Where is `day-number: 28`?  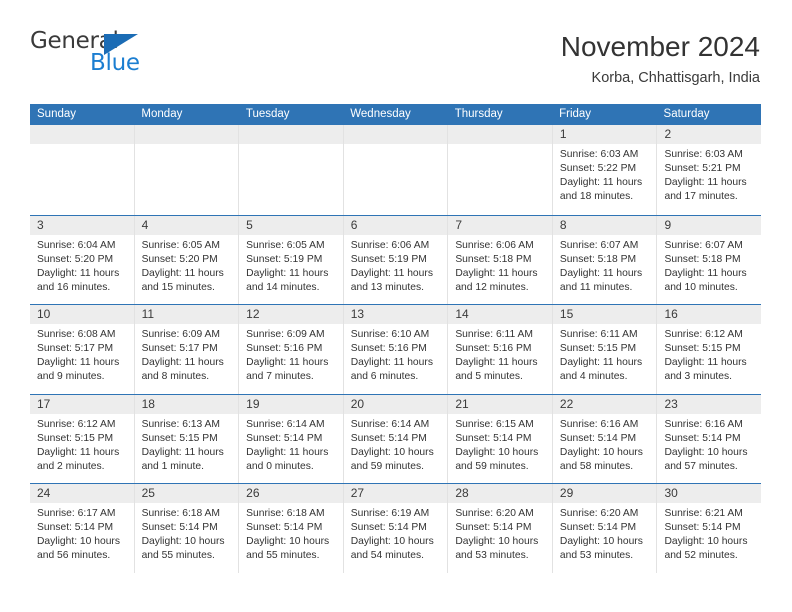
day-number: 28 is located at coordinates (500, 493).